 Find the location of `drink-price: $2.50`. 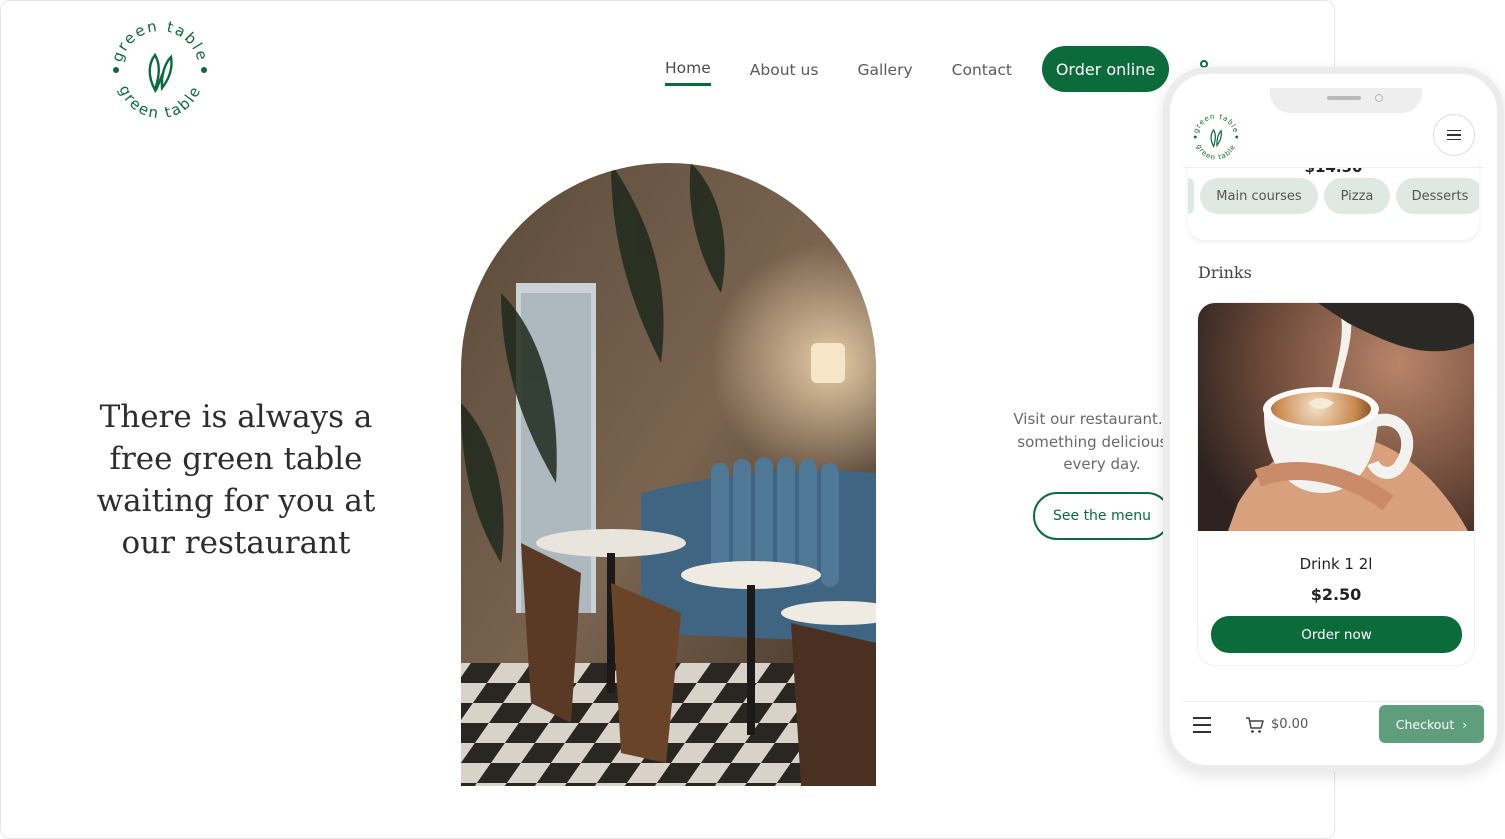

drink-price: $2.50 is located at coordinates (1336, 594).